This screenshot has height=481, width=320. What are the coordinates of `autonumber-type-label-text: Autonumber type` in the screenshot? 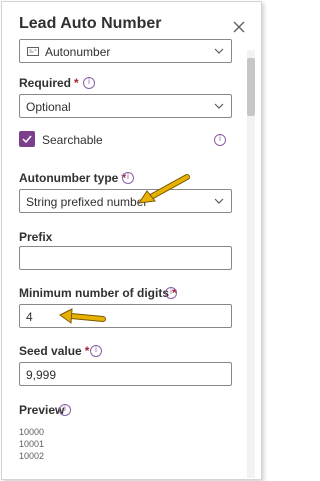 It's located at (69, 178).